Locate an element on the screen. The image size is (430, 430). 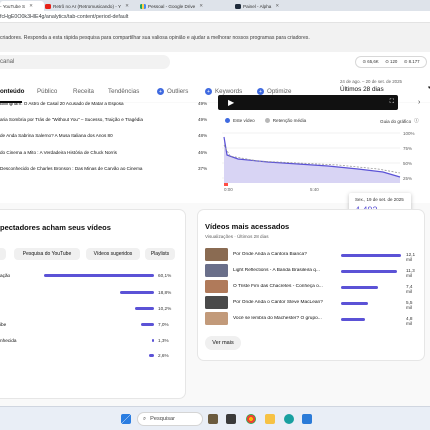
chart-guide-link: Guia do gráfico ⓘ is located at coordinates (399, 121).